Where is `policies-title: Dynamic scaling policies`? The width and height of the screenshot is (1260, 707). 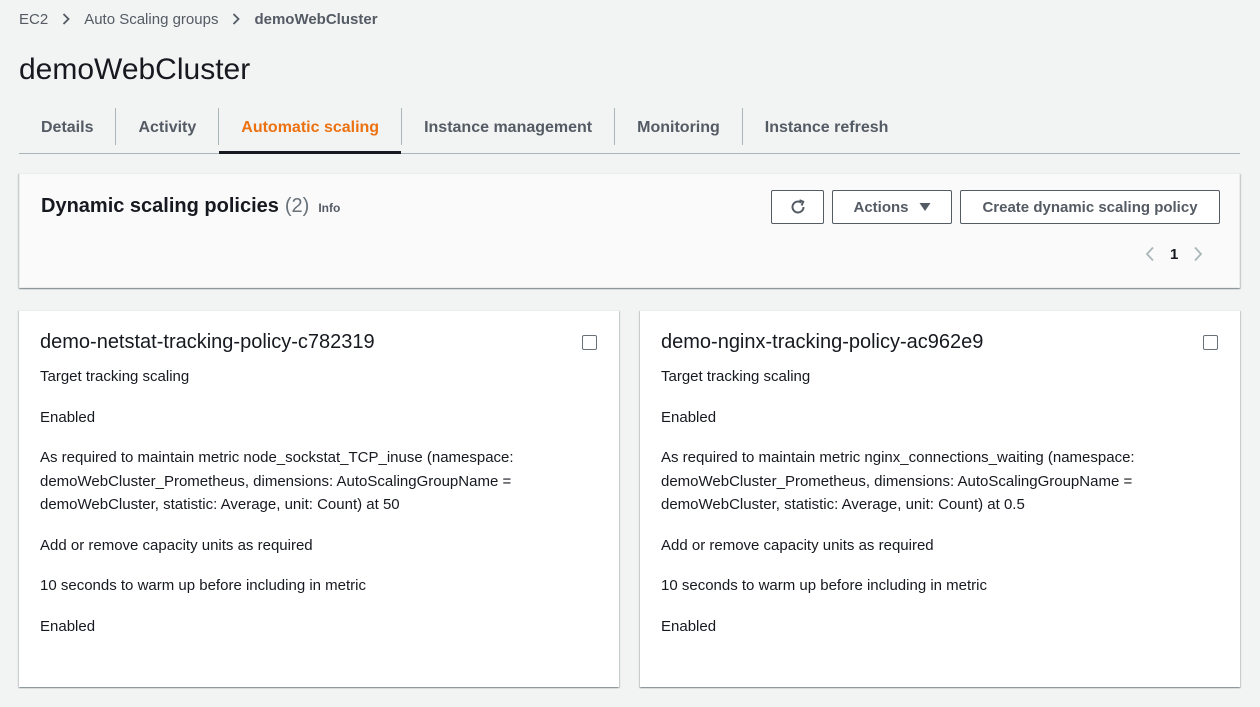
policies-title: Dynamic scaling policies is located at coordinates (160, 206).